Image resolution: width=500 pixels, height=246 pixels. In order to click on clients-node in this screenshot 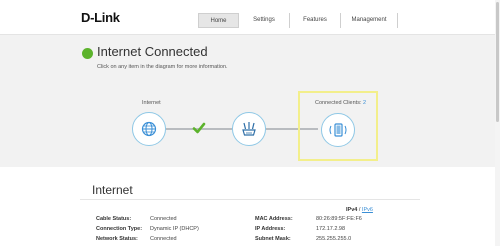, I will do `click(338, 130)`.